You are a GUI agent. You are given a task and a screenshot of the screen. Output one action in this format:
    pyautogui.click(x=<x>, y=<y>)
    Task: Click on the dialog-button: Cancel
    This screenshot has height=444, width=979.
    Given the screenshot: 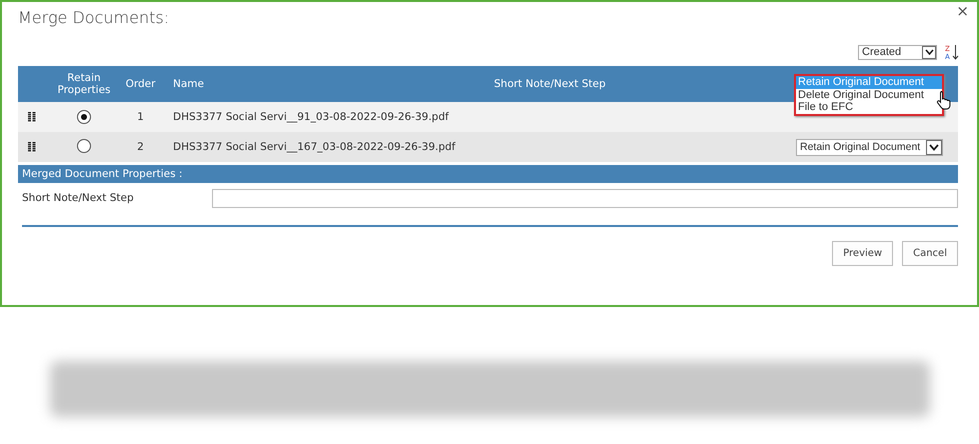 What is the action you would take?
    pyautogui.click(x=930, y=253)
    